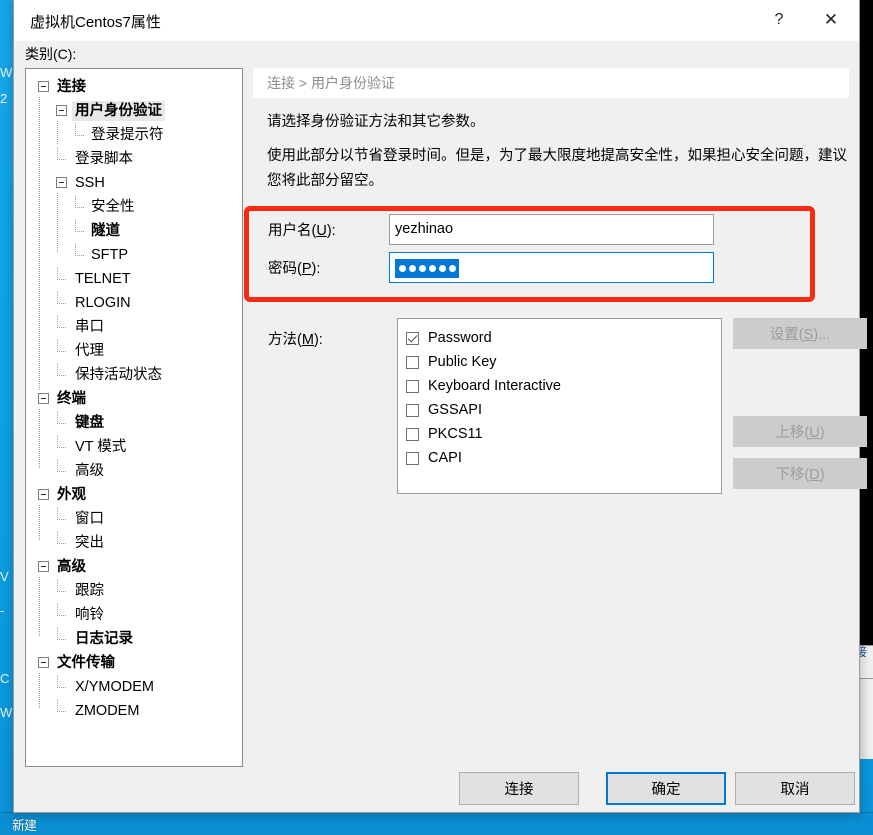  I want to click on taskbar, so click(436, 823).